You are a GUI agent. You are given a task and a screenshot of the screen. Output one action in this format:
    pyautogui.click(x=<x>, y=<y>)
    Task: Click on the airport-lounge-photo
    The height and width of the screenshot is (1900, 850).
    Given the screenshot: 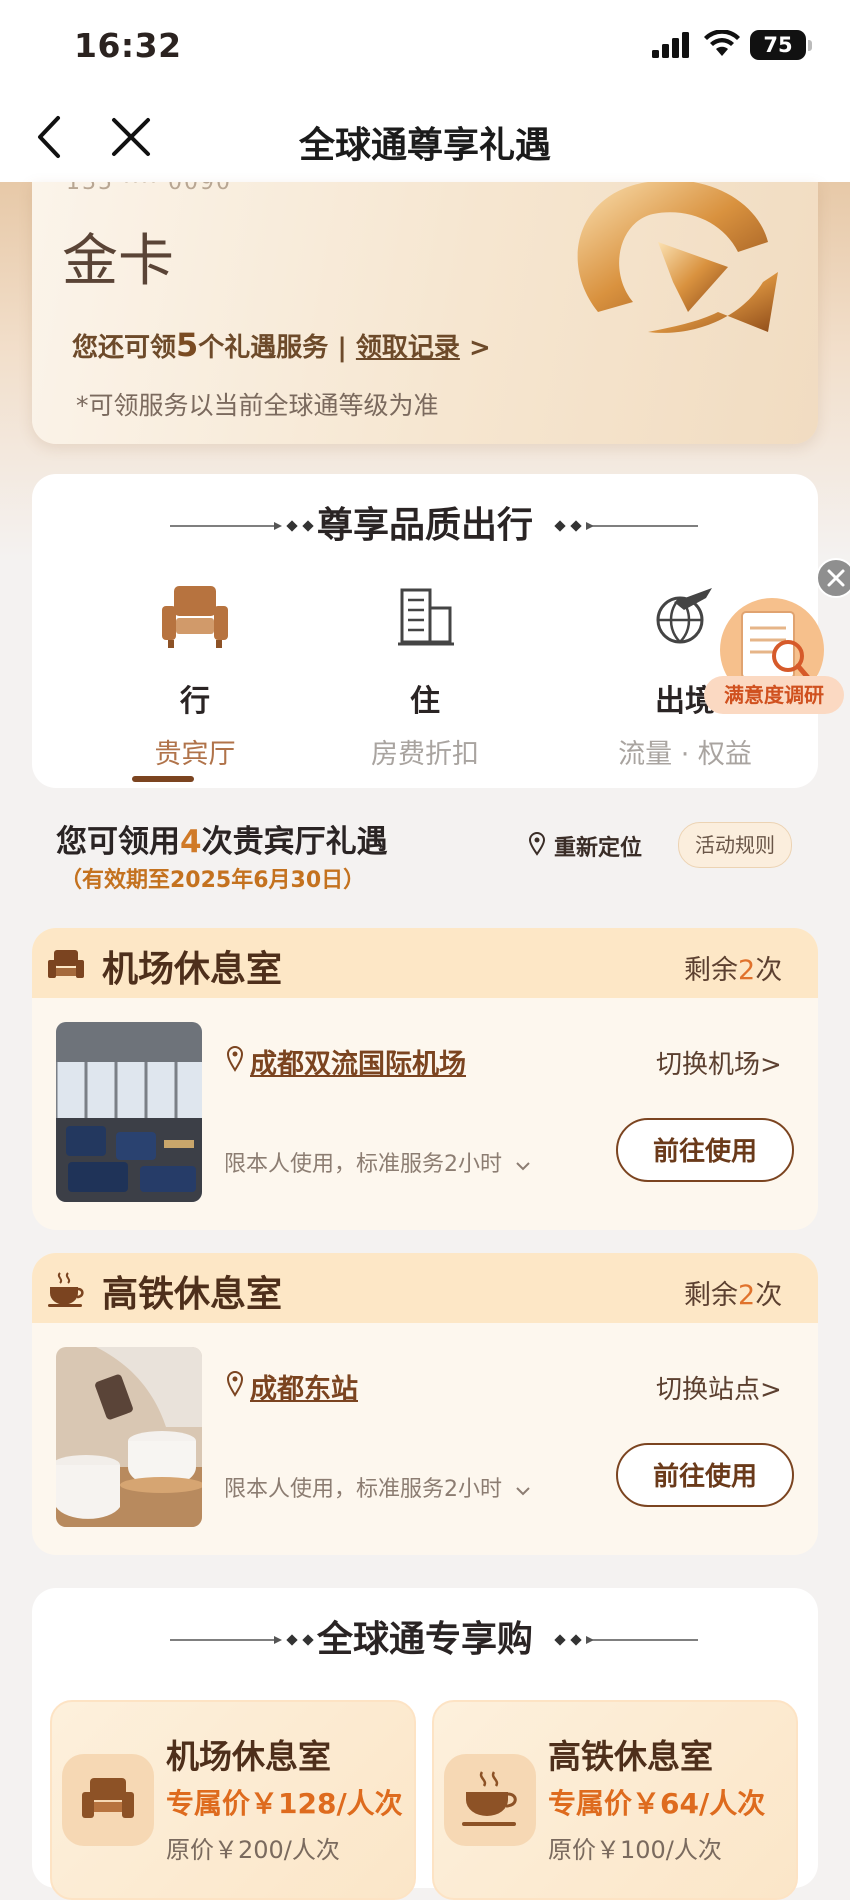 What is the action you would take?
    pyautogui.click(x=129, y=1112)
    